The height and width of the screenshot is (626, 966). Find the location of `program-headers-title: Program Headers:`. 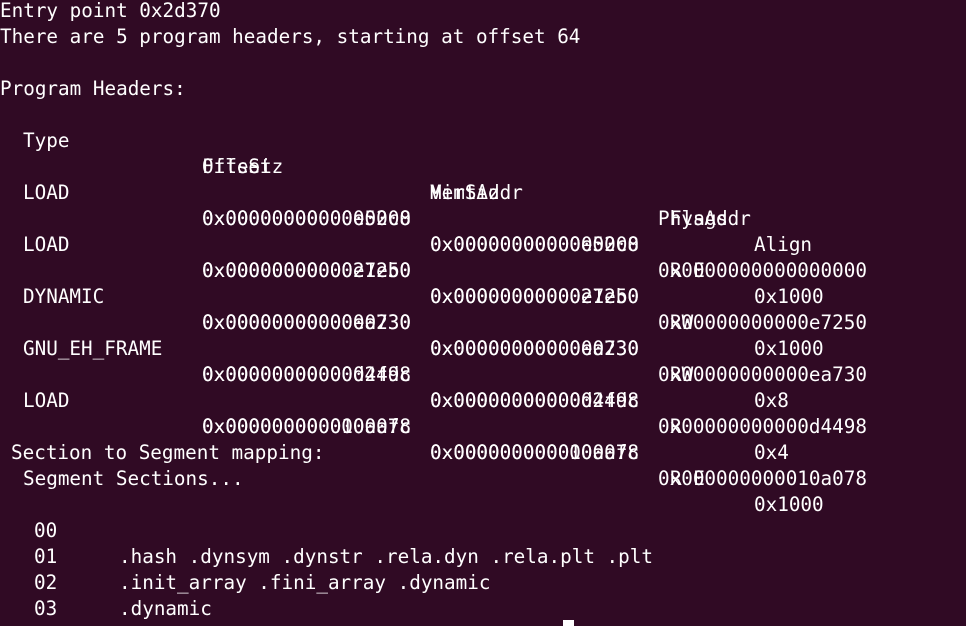

program-headers-title: Program Headers: is located at coordinates (93, 88).